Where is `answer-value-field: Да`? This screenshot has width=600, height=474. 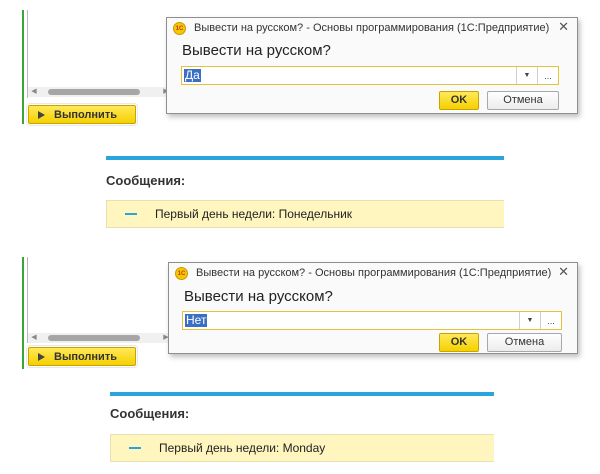 answer-value-field: Да is located at coordinates (349, 75).